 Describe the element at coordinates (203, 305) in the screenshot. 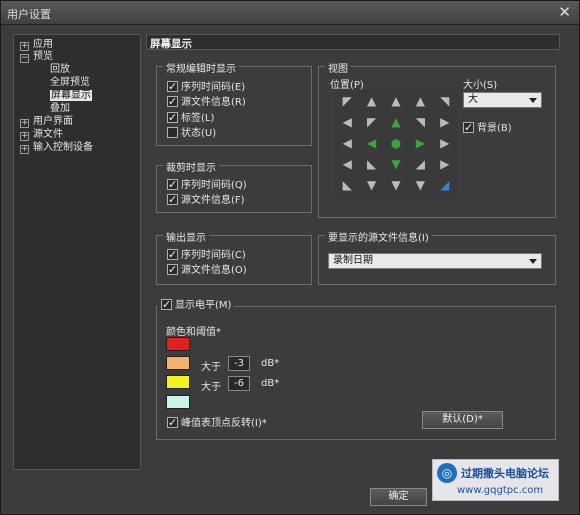

I see `checkbox-label: 显示电平(M)` at that location.